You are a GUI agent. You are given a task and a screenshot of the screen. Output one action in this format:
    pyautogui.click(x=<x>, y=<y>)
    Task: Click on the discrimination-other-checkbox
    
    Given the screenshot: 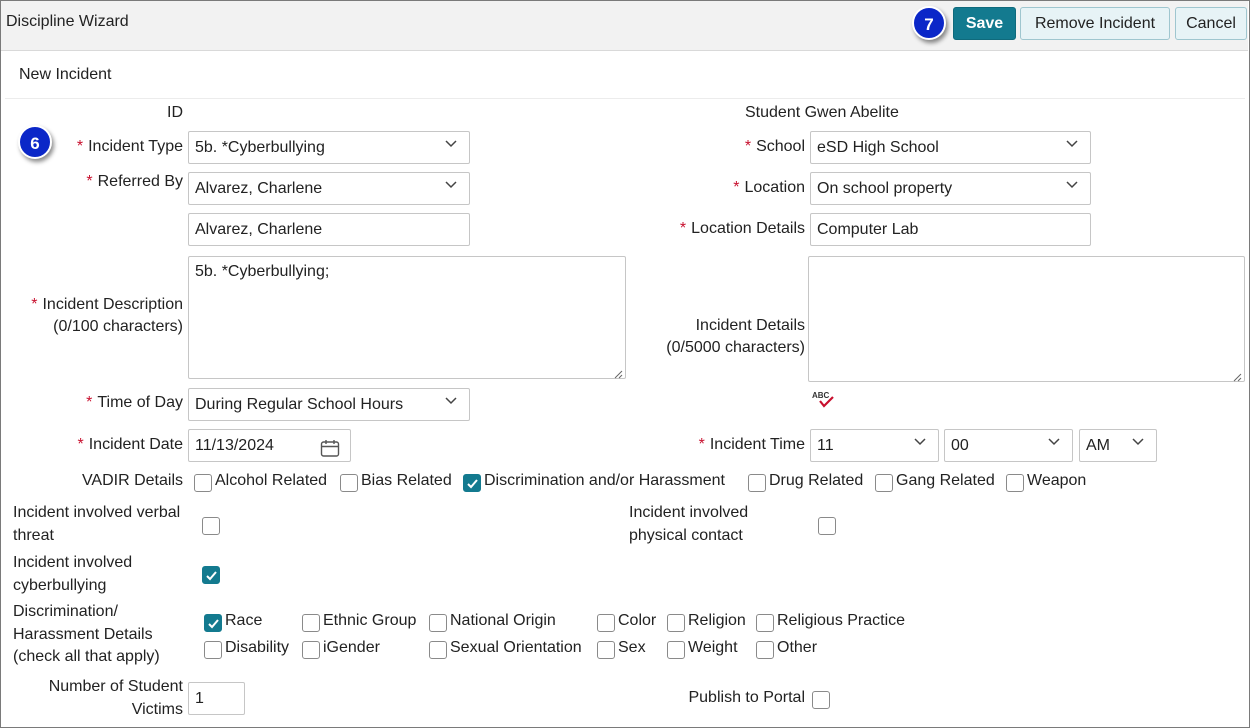 What is the action you would take?
    pyautogui.click(x=765, y=650)
    